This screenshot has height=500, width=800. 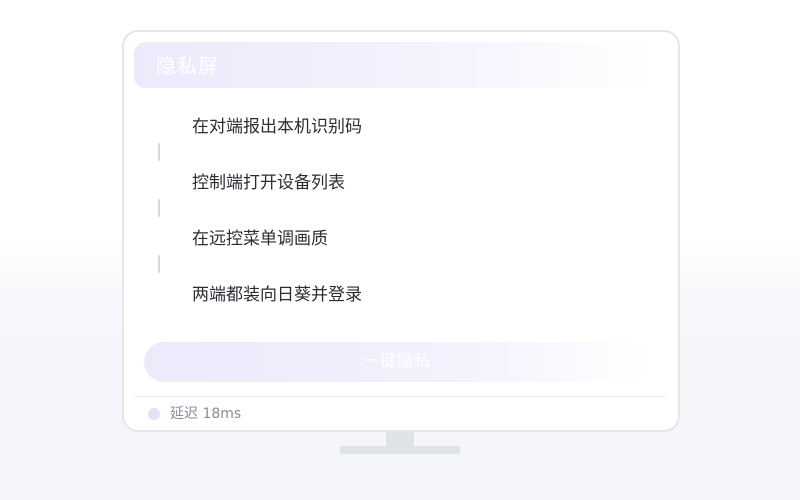 I want to click on status-dot-icon, so click(x=154, y=414).